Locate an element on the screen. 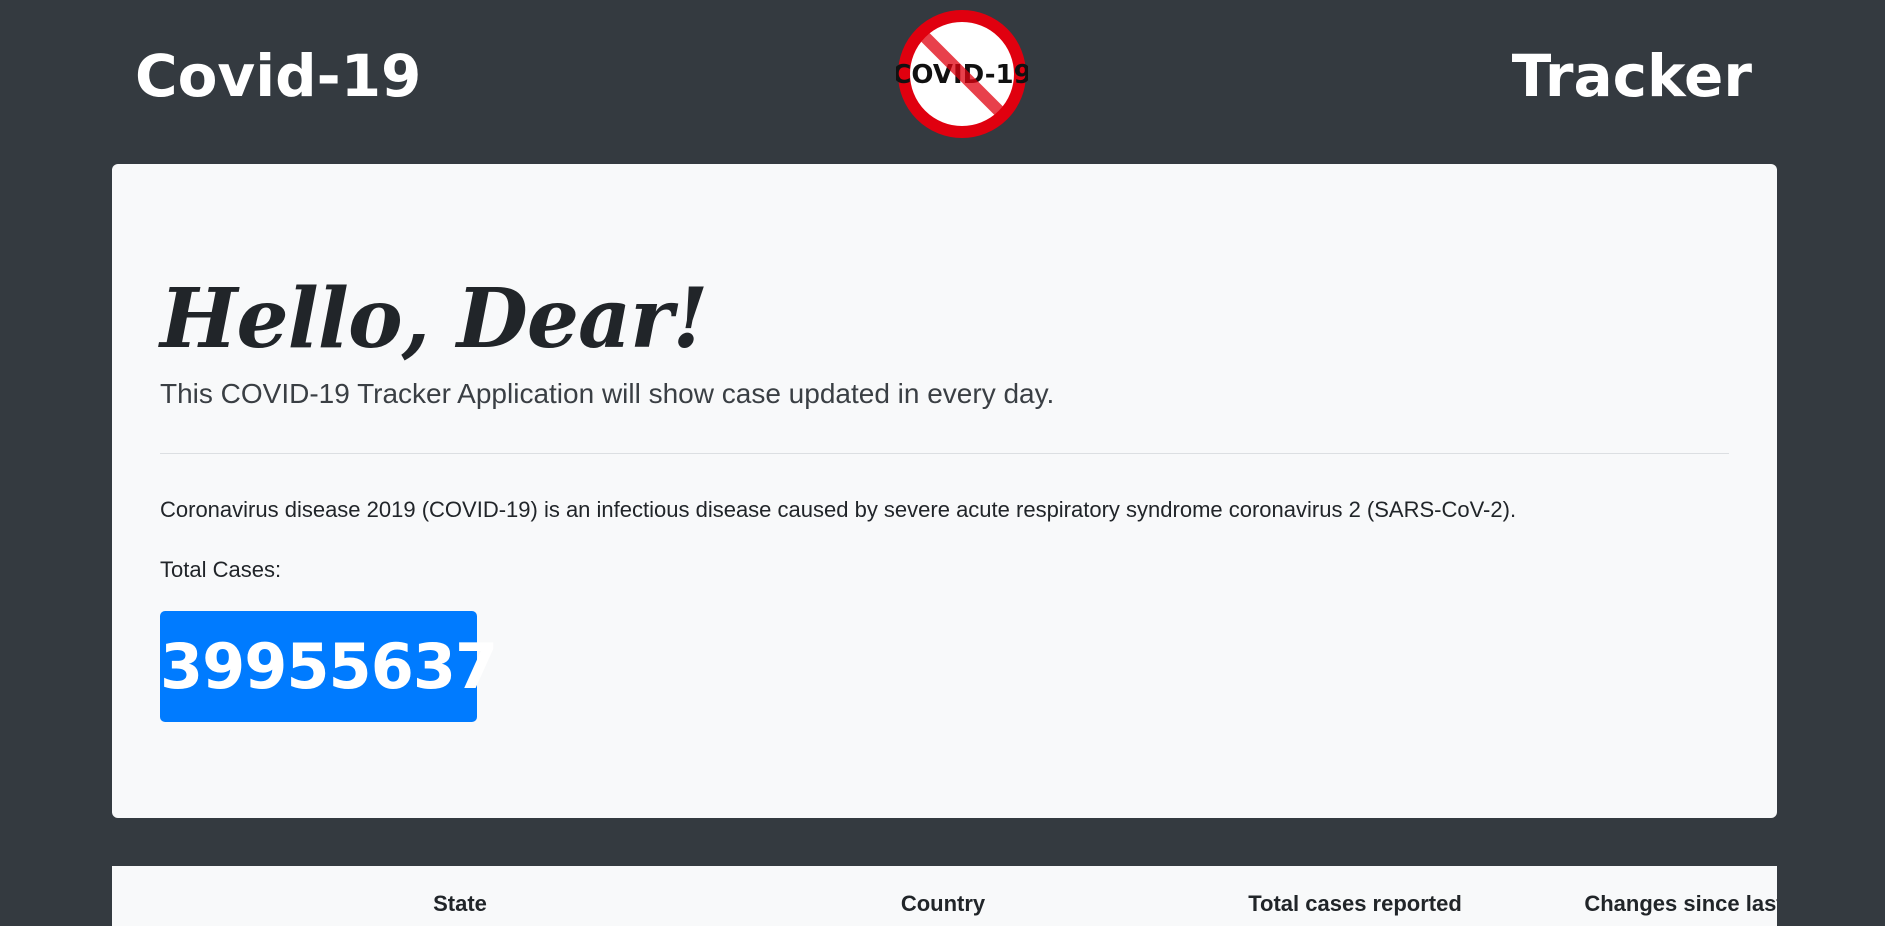 The image size is (1885, 926). column-header-state: State is located at coordinates (460, 904).